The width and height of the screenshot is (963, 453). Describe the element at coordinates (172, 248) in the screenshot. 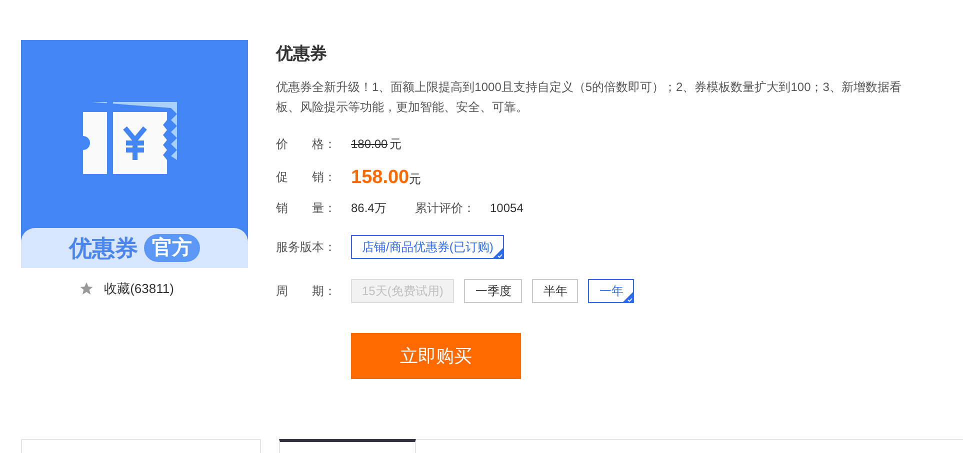

I see `official-badge: 官方` at that location.